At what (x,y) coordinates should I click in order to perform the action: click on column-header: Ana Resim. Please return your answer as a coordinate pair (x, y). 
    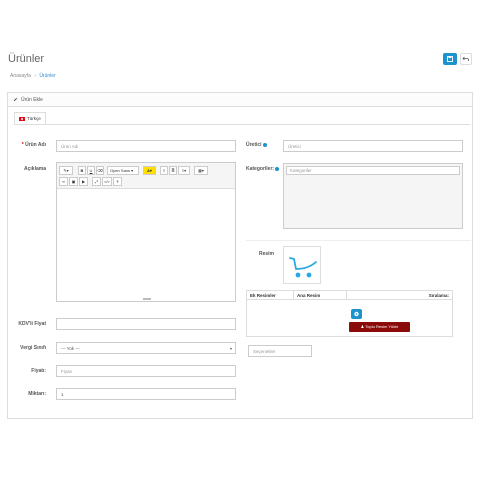
    Looking at the image, I should click on (320, 295).